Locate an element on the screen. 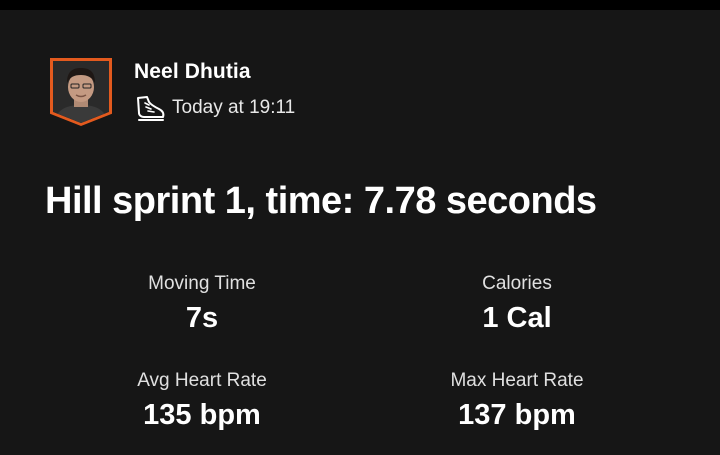 The height and width of the screenshot is (455, 720). stat-value: 137 bpm is located at coordinates (517, 415).